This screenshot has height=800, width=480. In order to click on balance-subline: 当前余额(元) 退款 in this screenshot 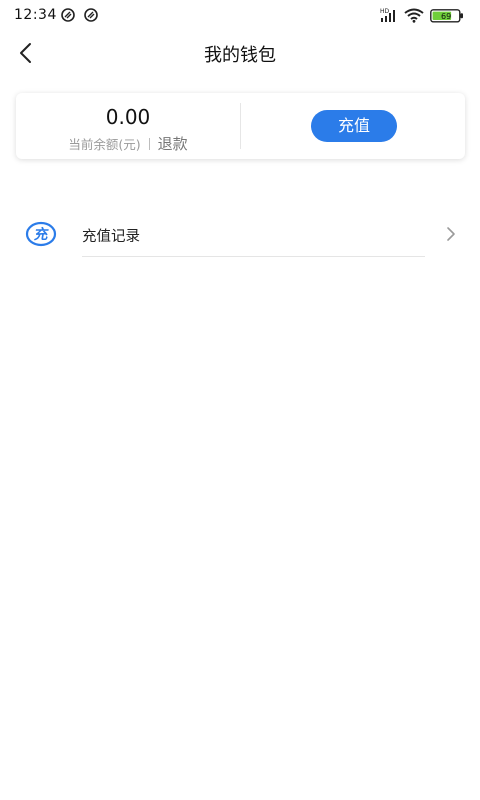, I will do `click(128, 143)`.